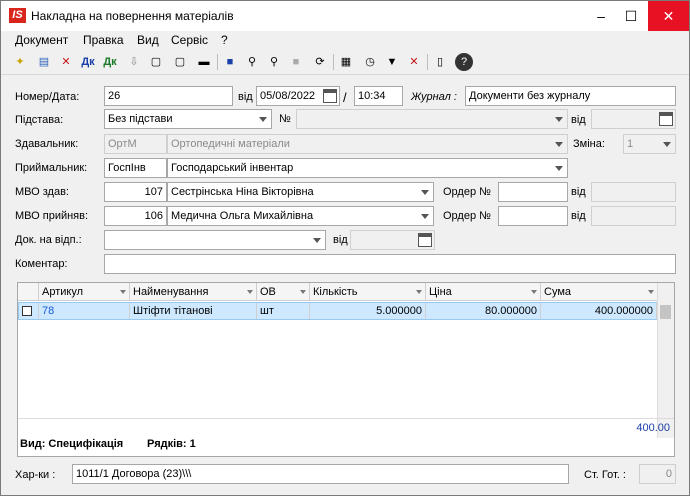  What do you see at coordinates (66, 62) in the screenshot?
I see `delete-doc-icon: ✕` at bounding box center [66, 62].